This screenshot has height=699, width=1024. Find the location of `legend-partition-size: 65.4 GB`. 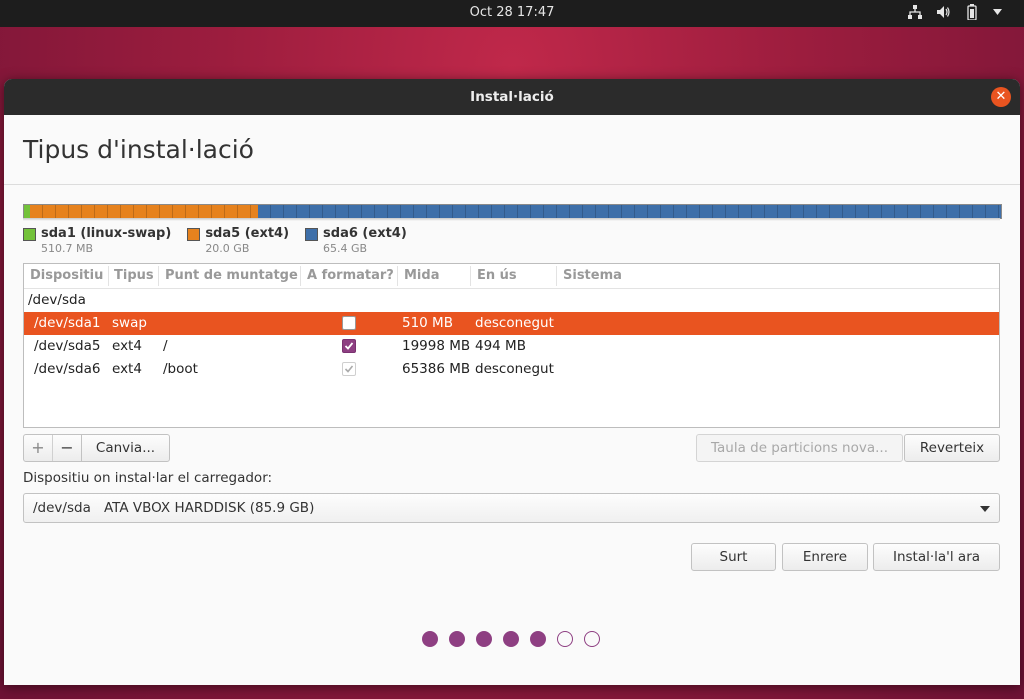

legend-partition-size: 65.4 GB is located at coordinates (345, 248).